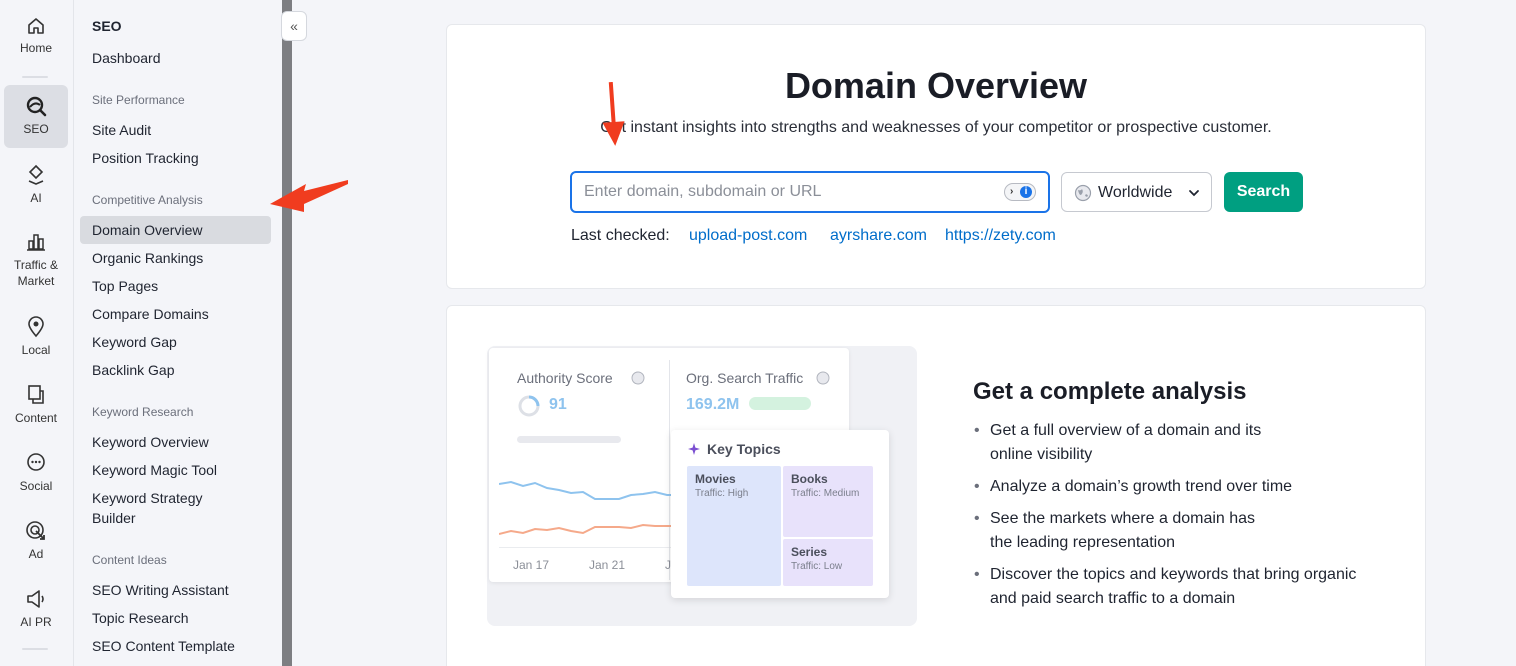 The height and width of the screenshot is (666, 1516). What do you see at coordinates (878, 236) in the screenshot?
I see `last-checked-link: ayrshare.com` at bounding box center [878, 236].